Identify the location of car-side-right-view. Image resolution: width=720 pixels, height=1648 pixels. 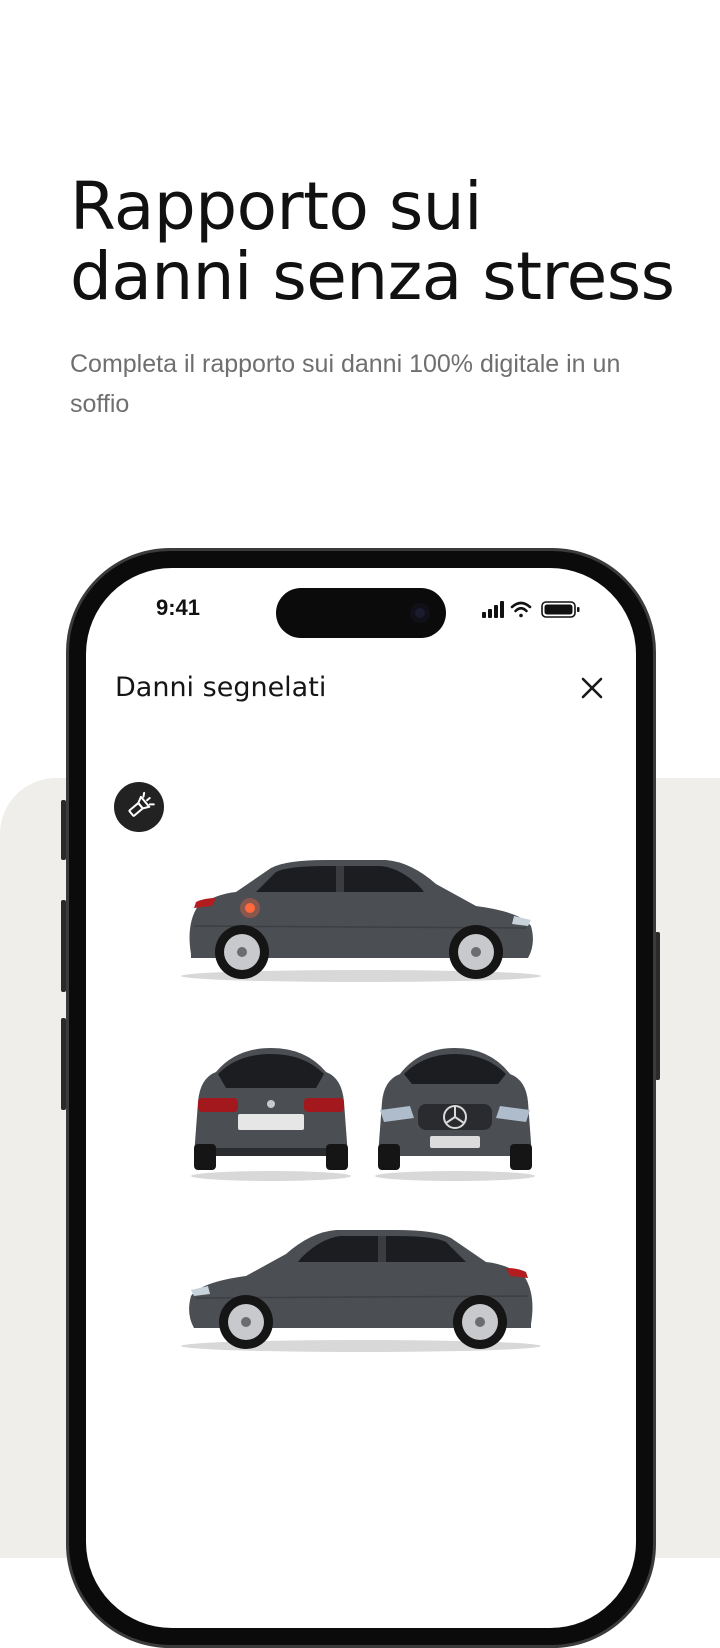
(361, 919).